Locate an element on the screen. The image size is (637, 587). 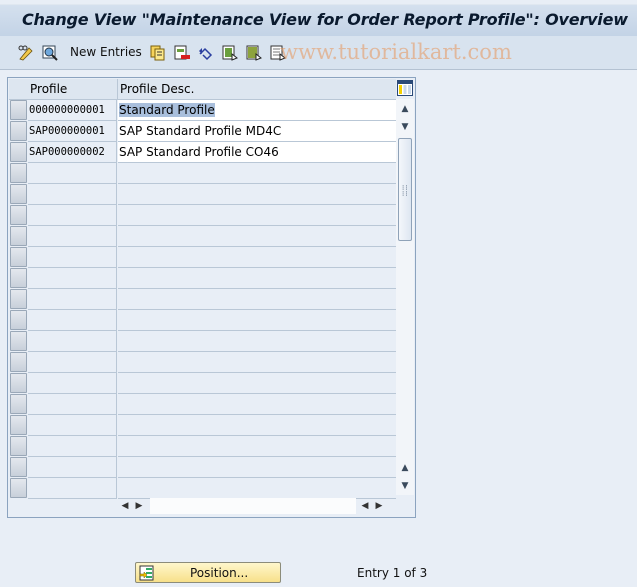
position-icon is located at coordinates (147, 574).